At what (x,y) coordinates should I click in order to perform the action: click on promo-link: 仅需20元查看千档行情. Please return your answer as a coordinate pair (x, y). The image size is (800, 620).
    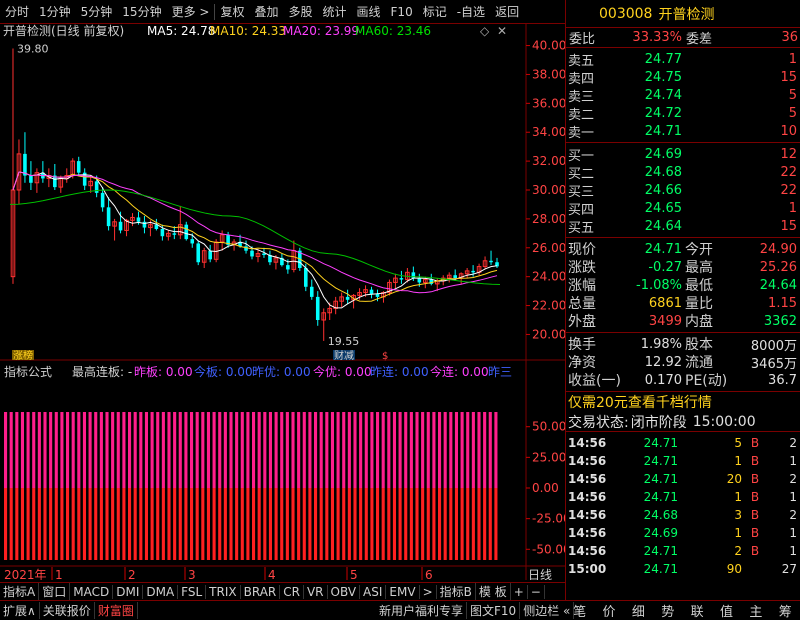
    Looking at the image, I should click on (640, 402).